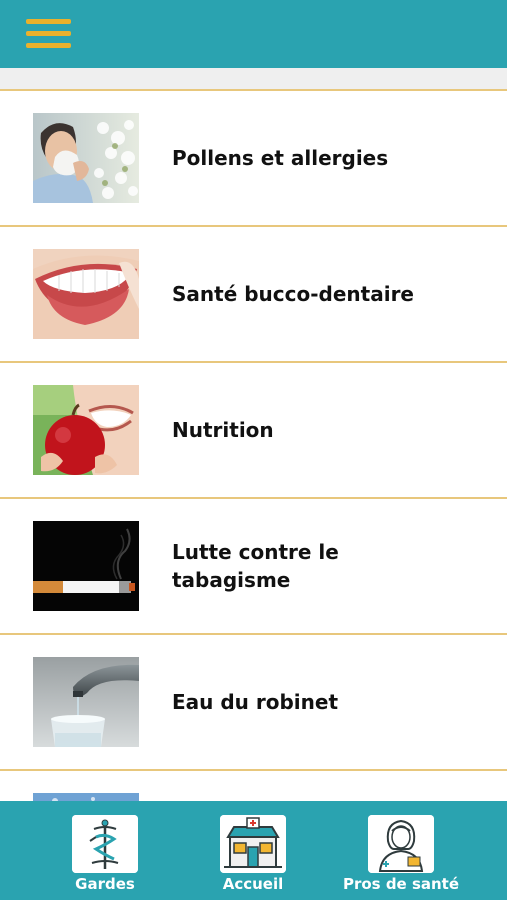  I want to click on nav-pros-de-sante-button: Pros de santé, so click(401, 855).